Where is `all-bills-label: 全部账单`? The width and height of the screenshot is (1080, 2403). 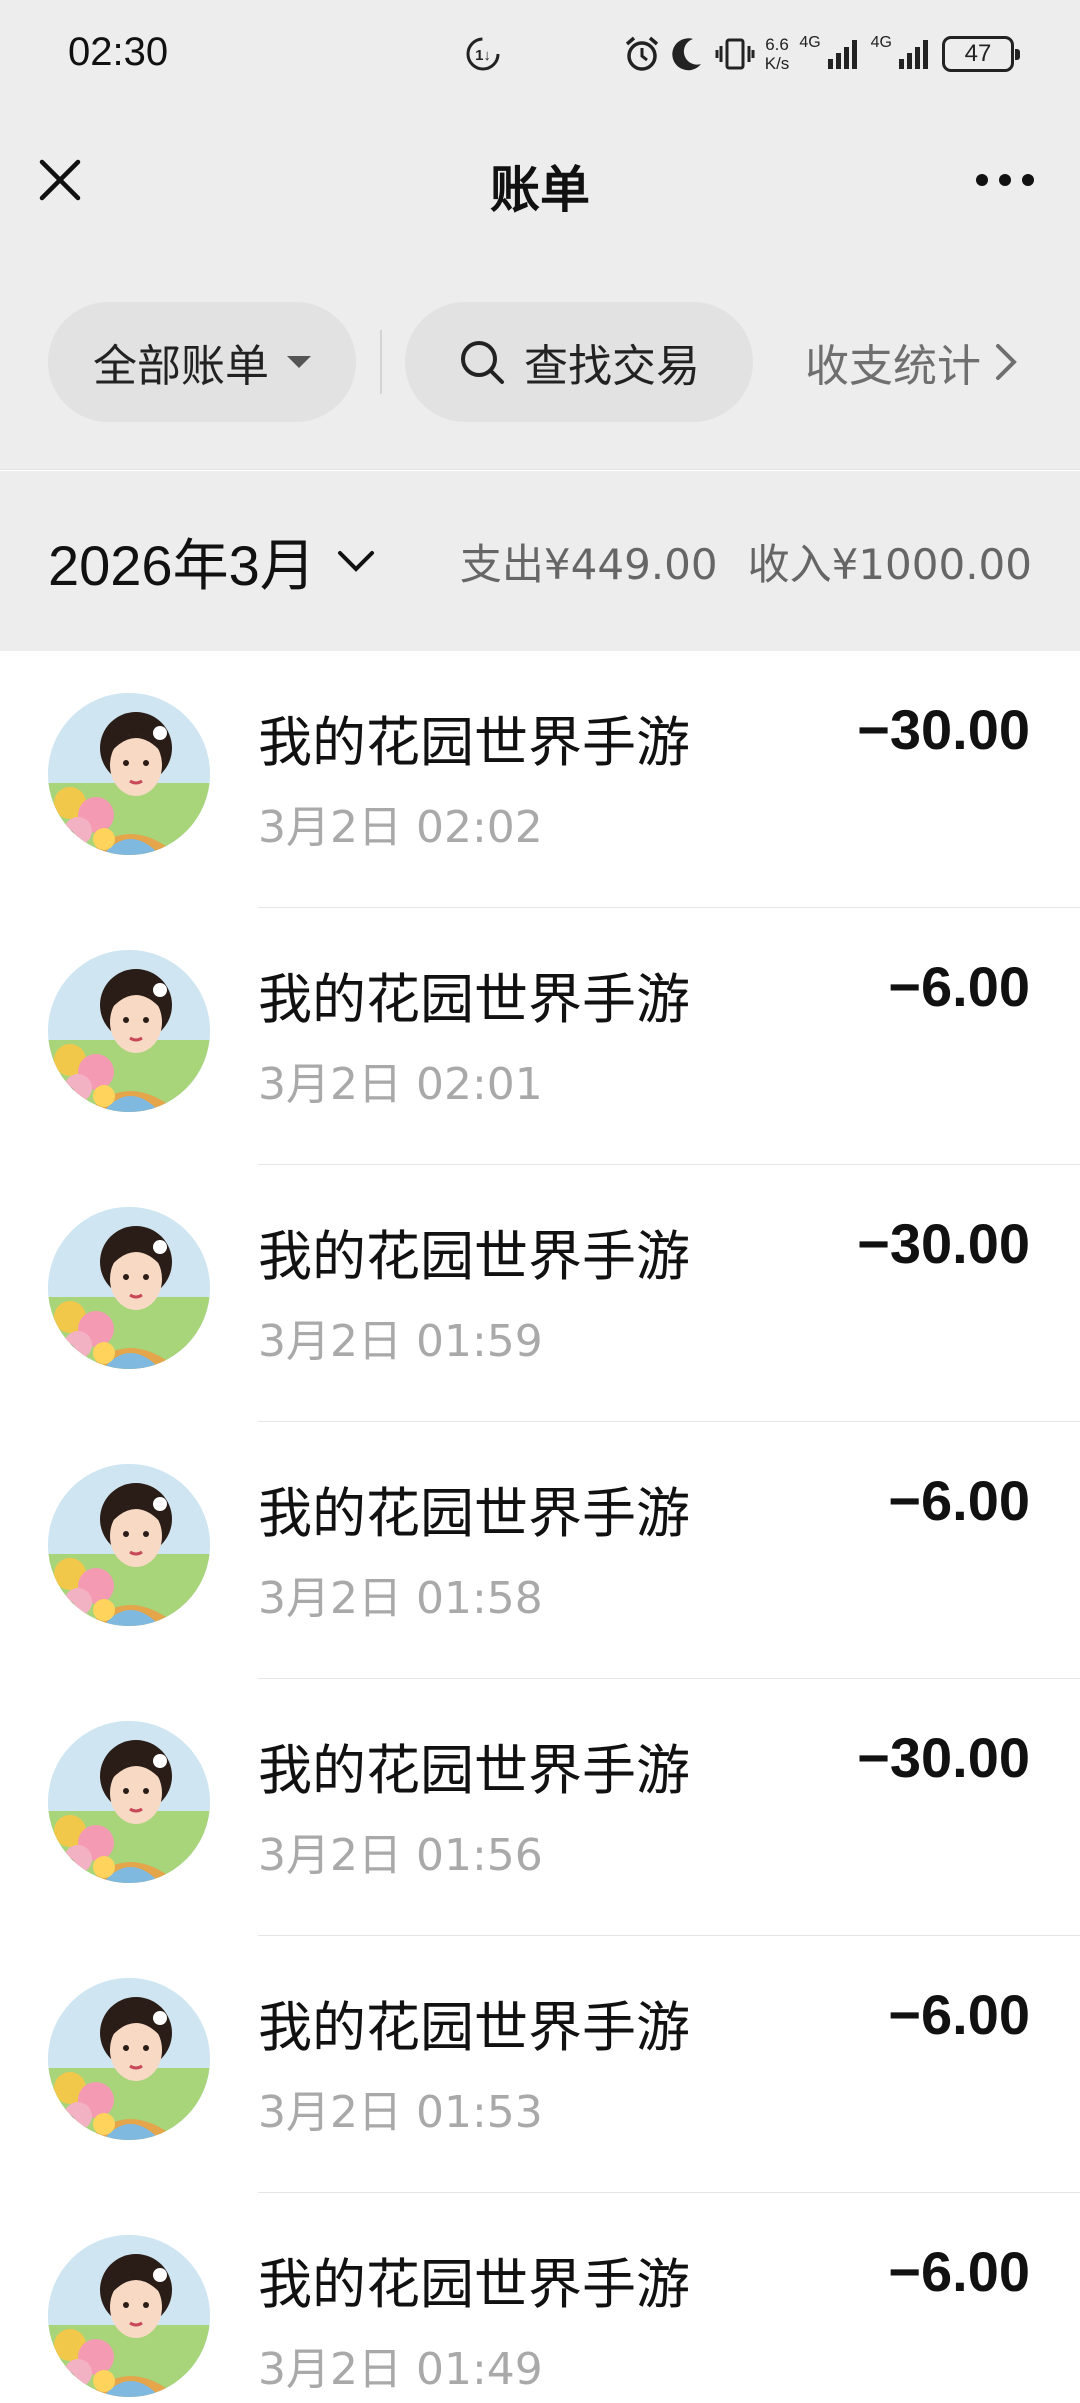 all-bills-label: 全部账单 is located at coordinates (181, 366).